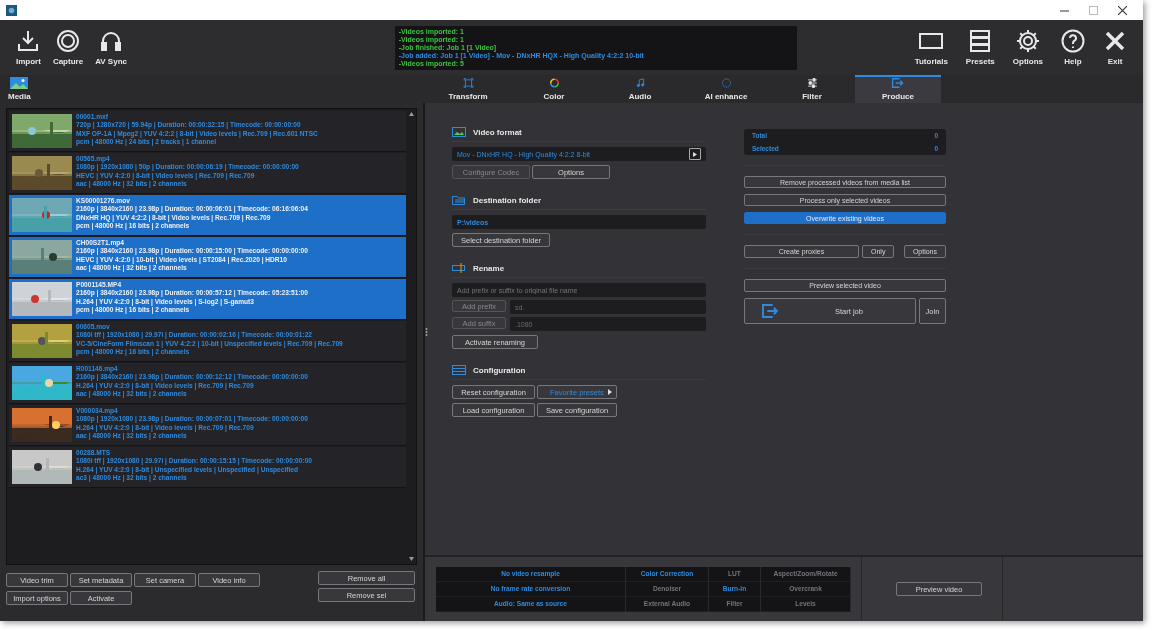  What do you see at coordinates (459, 200) in the screenshot?
I see `folder-icon` at bounding box center [459, 200].